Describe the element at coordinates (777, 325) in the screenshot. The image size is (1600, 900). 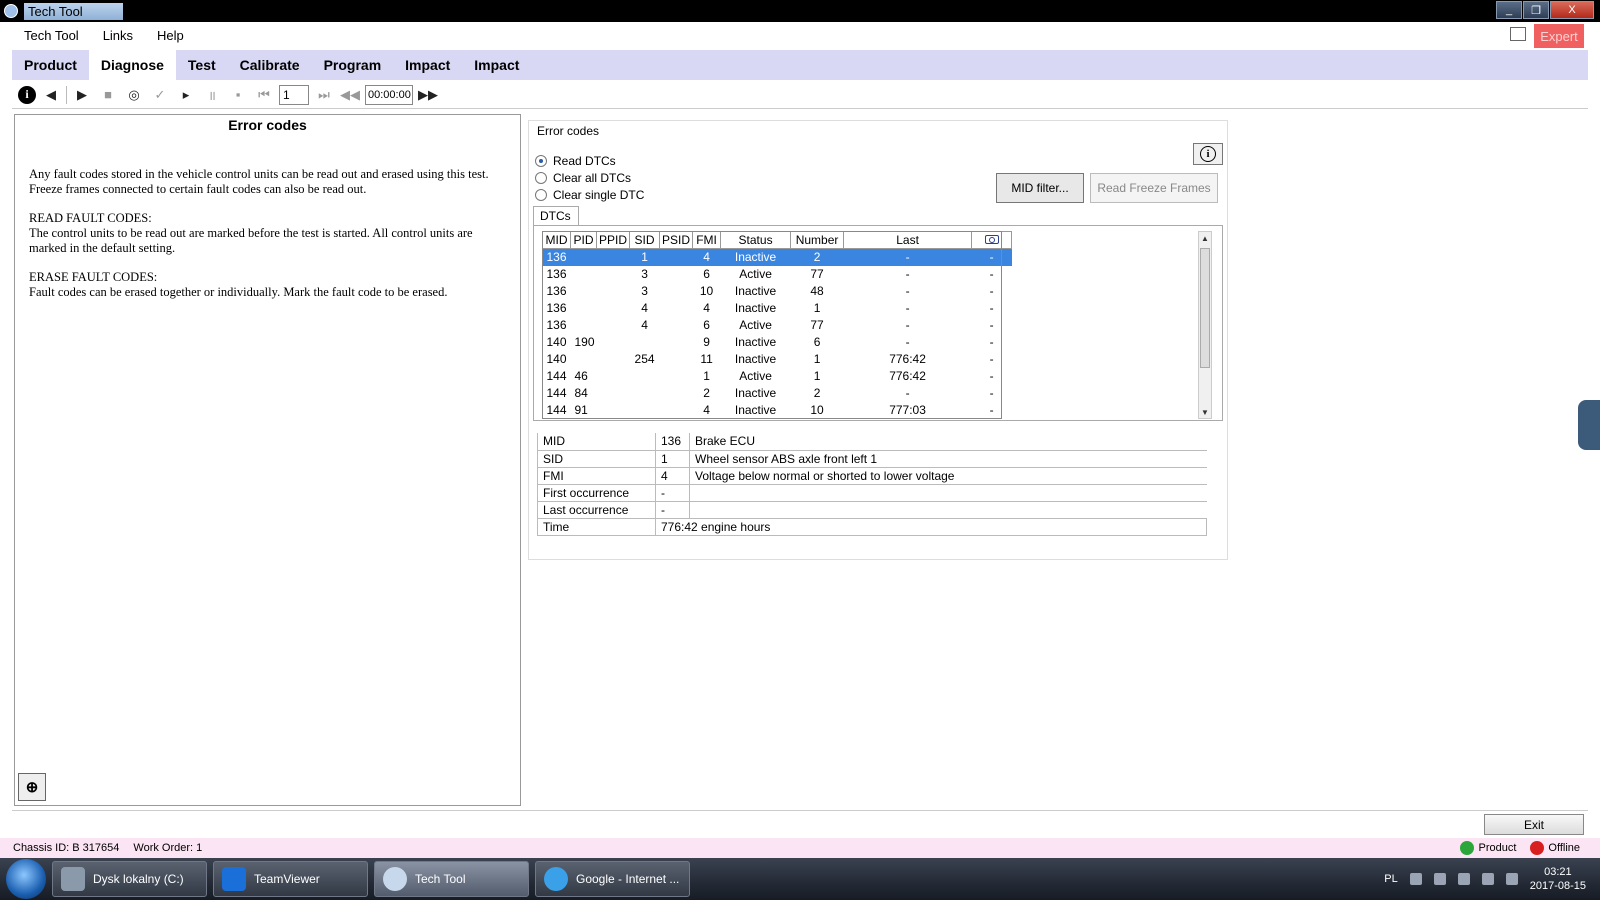
I see `table-row: 136 4 6 Active 77 - -` at that location.